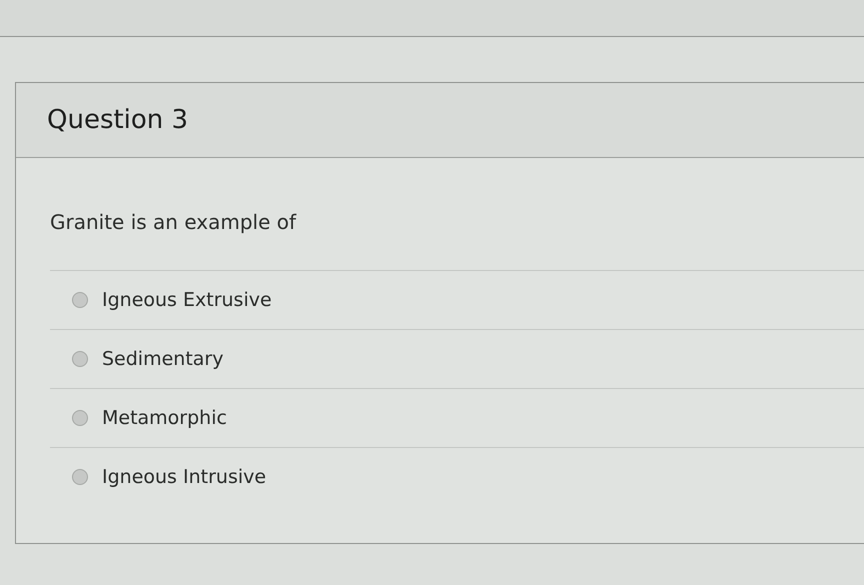 The image size is (864, 585). I want to click on answer-option: Sedimentary, so click(163, 359).